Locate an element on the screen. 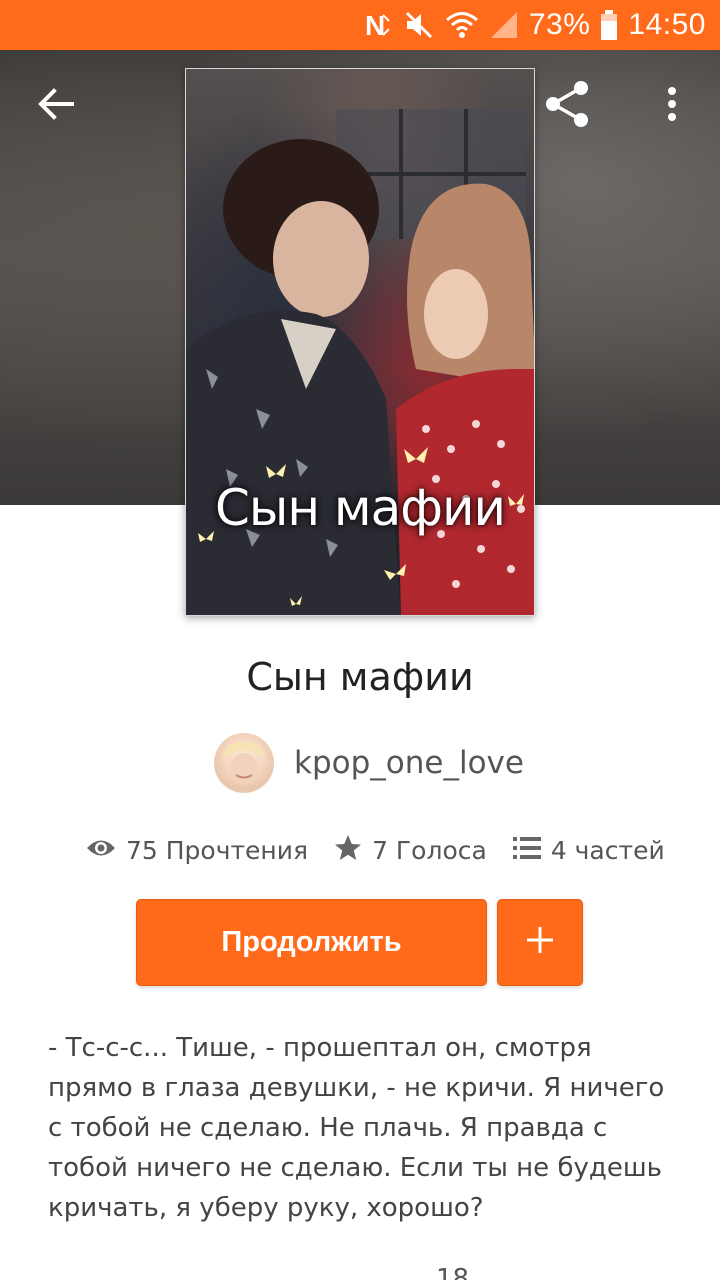 This screenshot has width=720, height=1280. parts-count: 4 частей is located at coordinates (607, 850).